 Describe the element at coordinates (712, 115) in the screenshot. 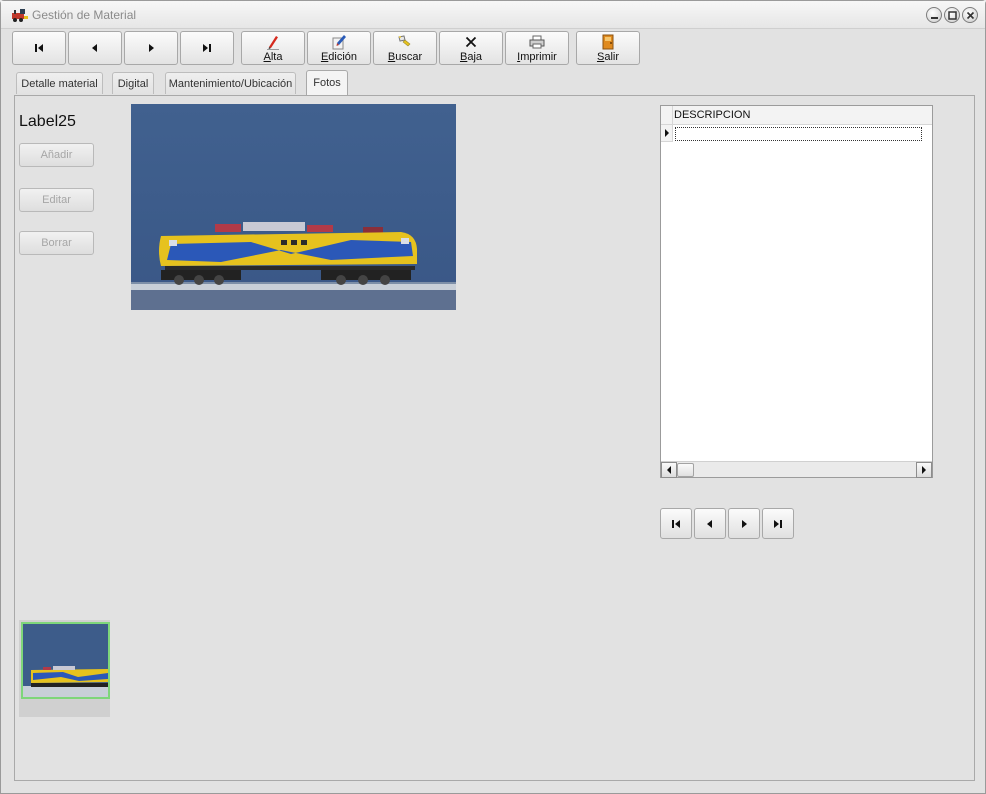

I see `grid-column-descripcion: DESCRIPCION` at that location.